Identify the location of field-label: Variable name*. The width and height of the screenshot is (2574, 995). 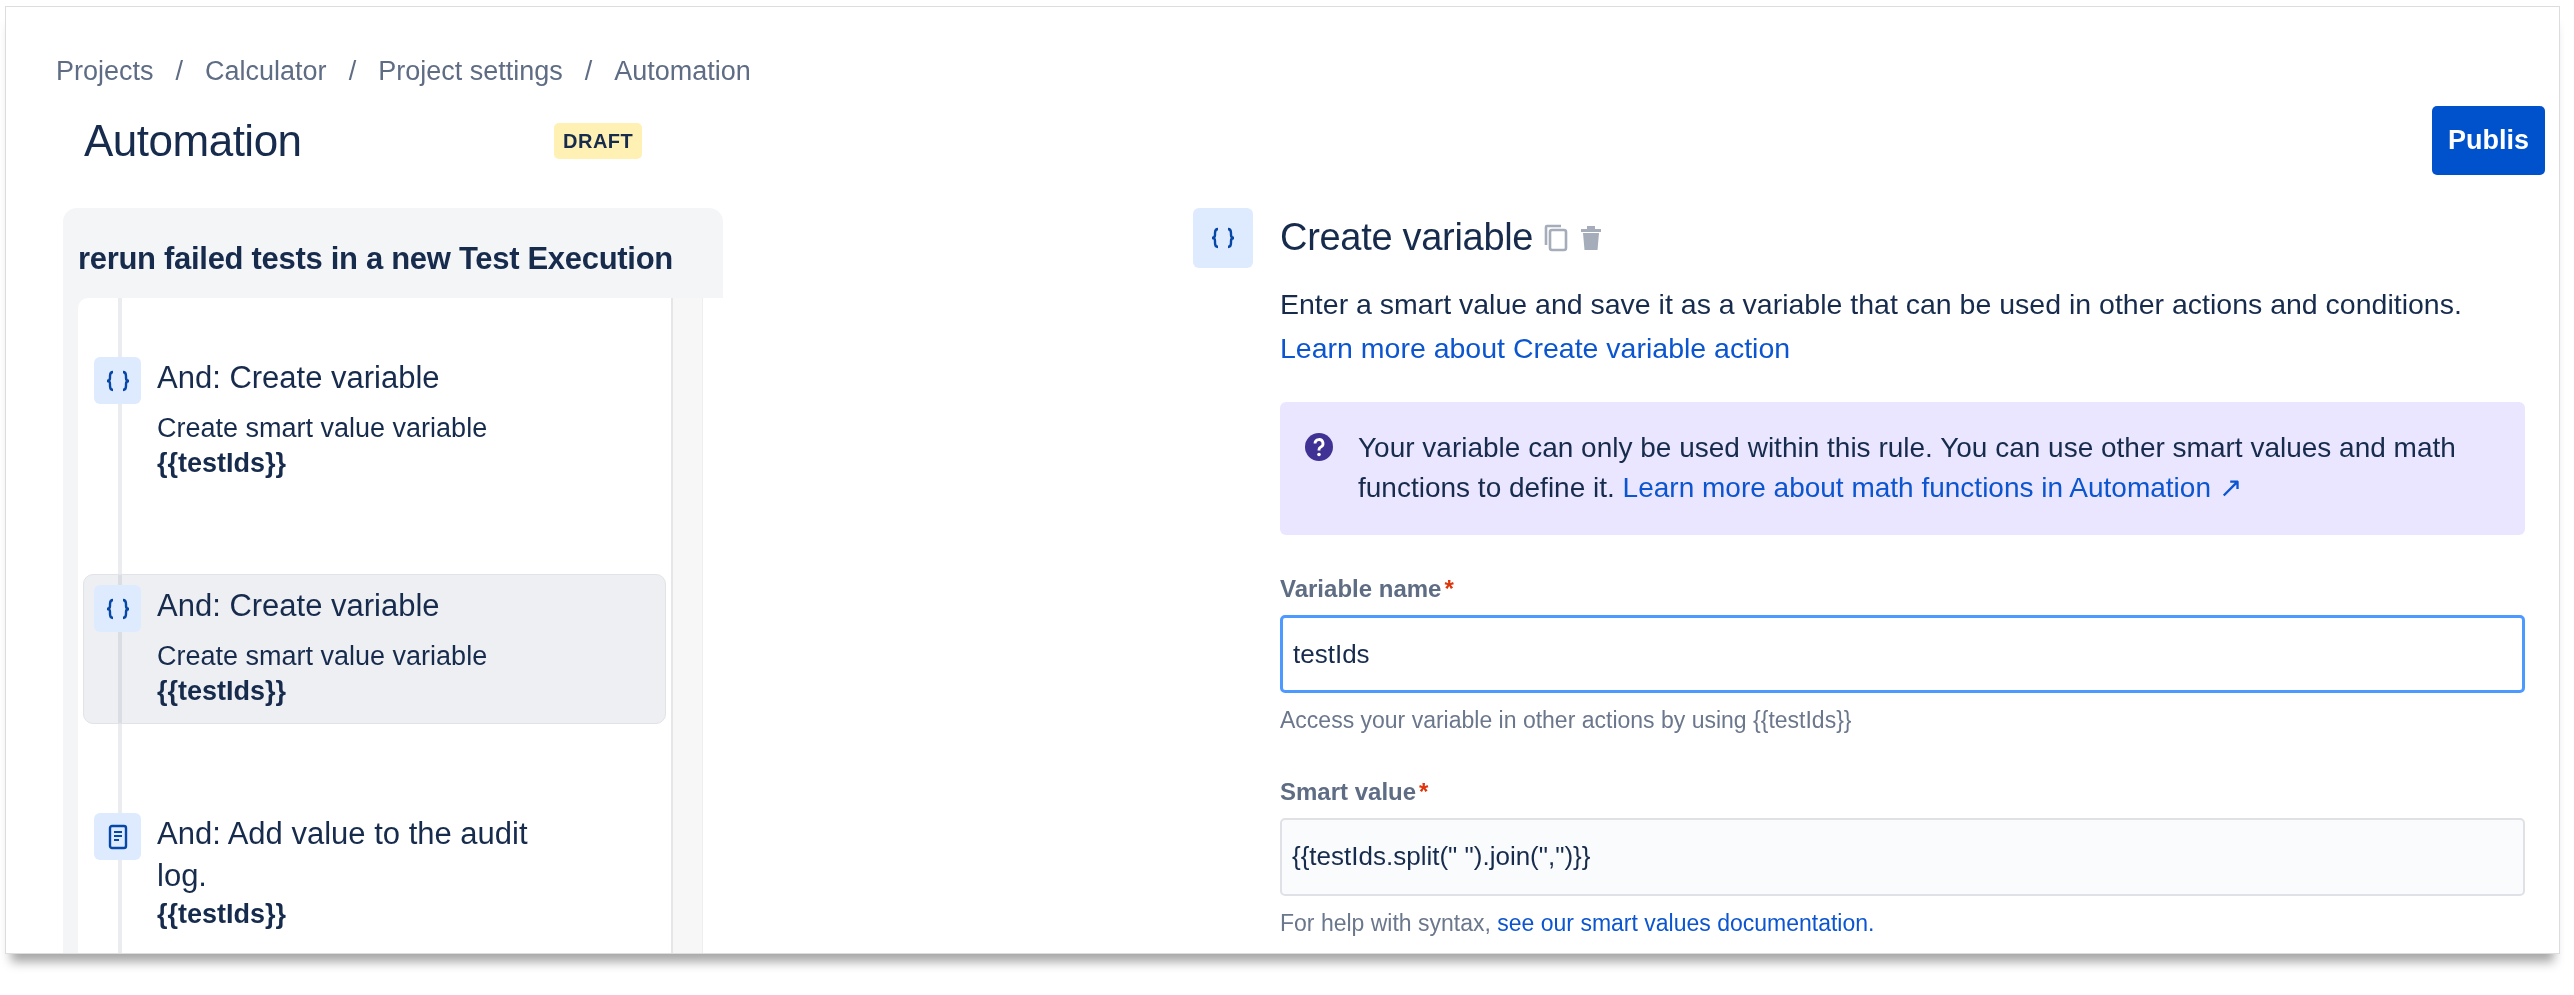
(1367, 589).